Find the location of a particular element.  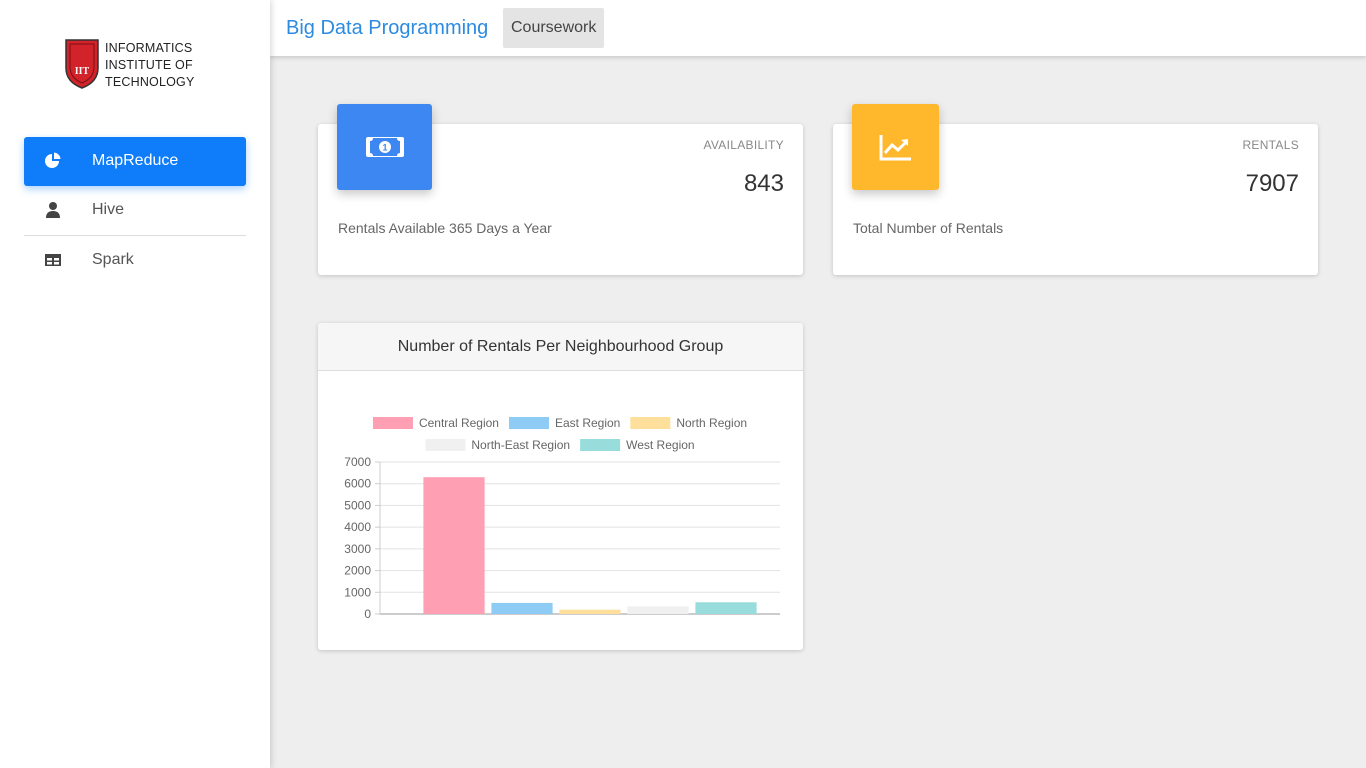

legend-label: Central Region is located at coordinates (459, 423).